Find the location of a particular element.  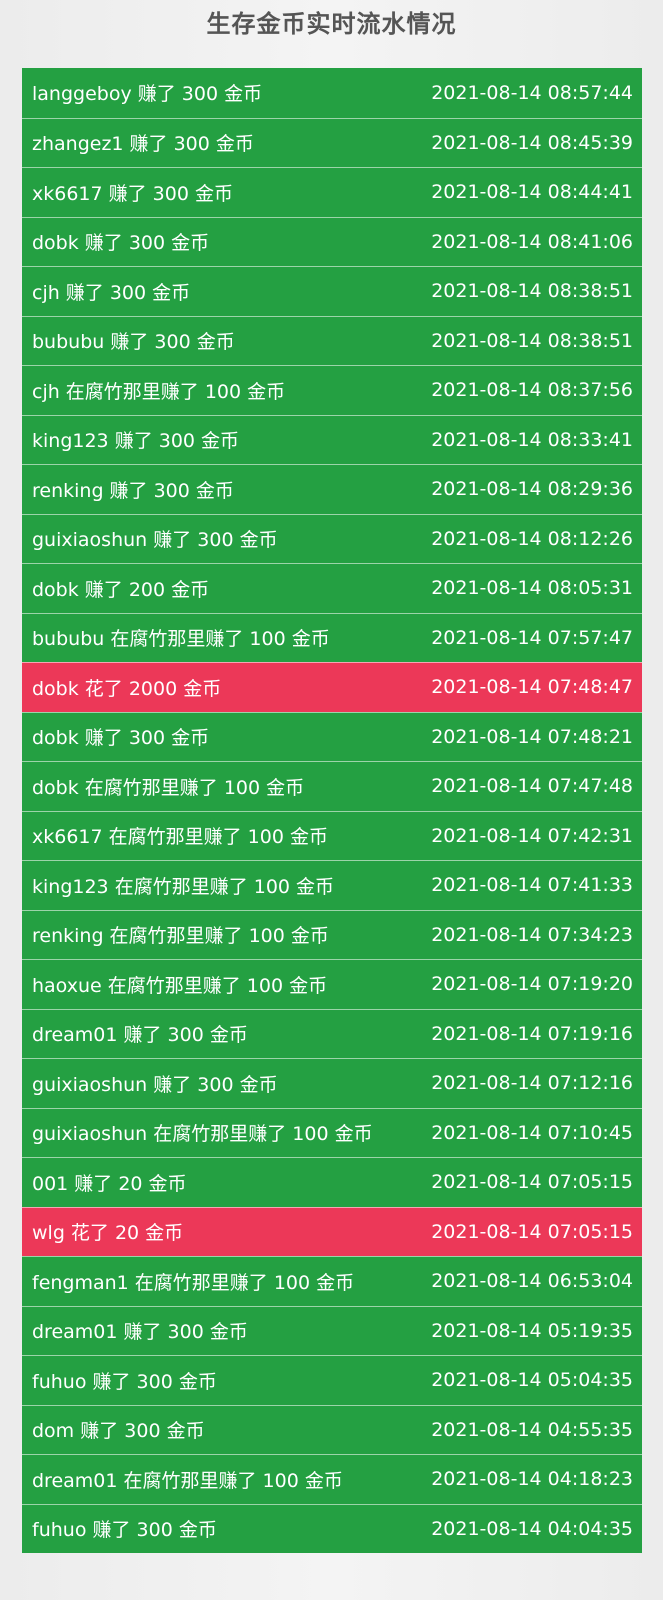

record-time: 2021-08-14 04:18:23 is located at coordinates (532, 1479).